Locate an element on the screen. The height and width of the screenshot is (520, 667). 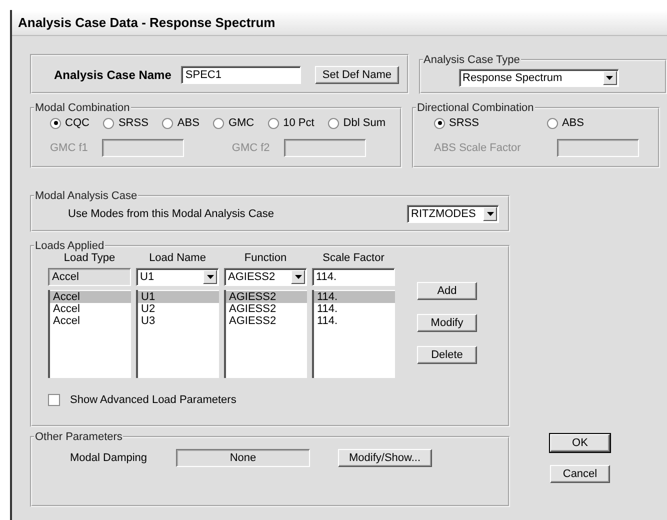
list-action-button: Modify is located at coordinates (447, 323).